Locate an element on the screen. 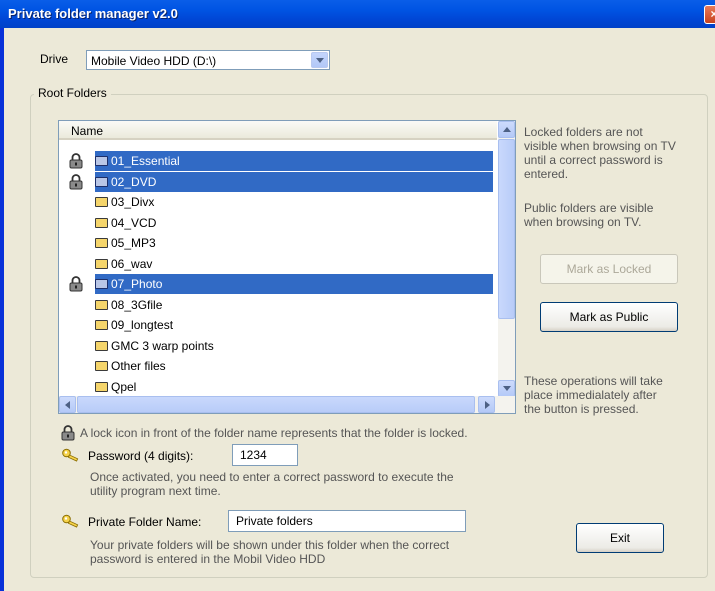  folder-name: 05_MP3 is located at coordinates (133, 243).